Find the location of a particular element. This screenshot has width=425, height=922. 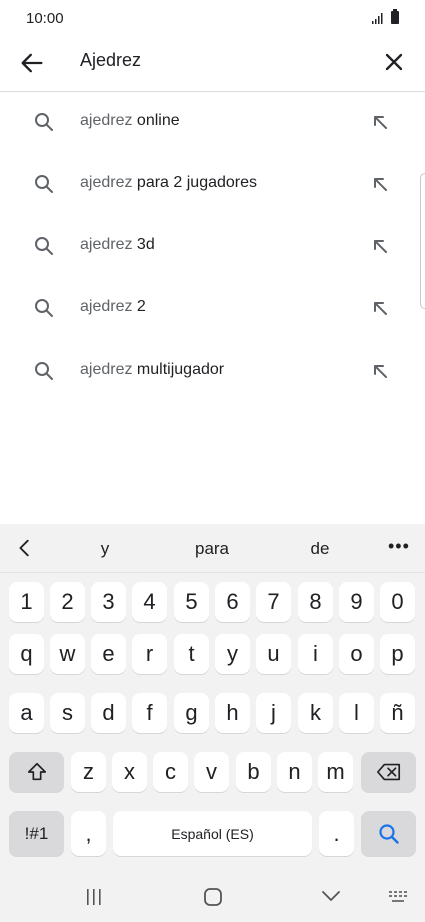

key-v: v is located at coordinates (211, 772).